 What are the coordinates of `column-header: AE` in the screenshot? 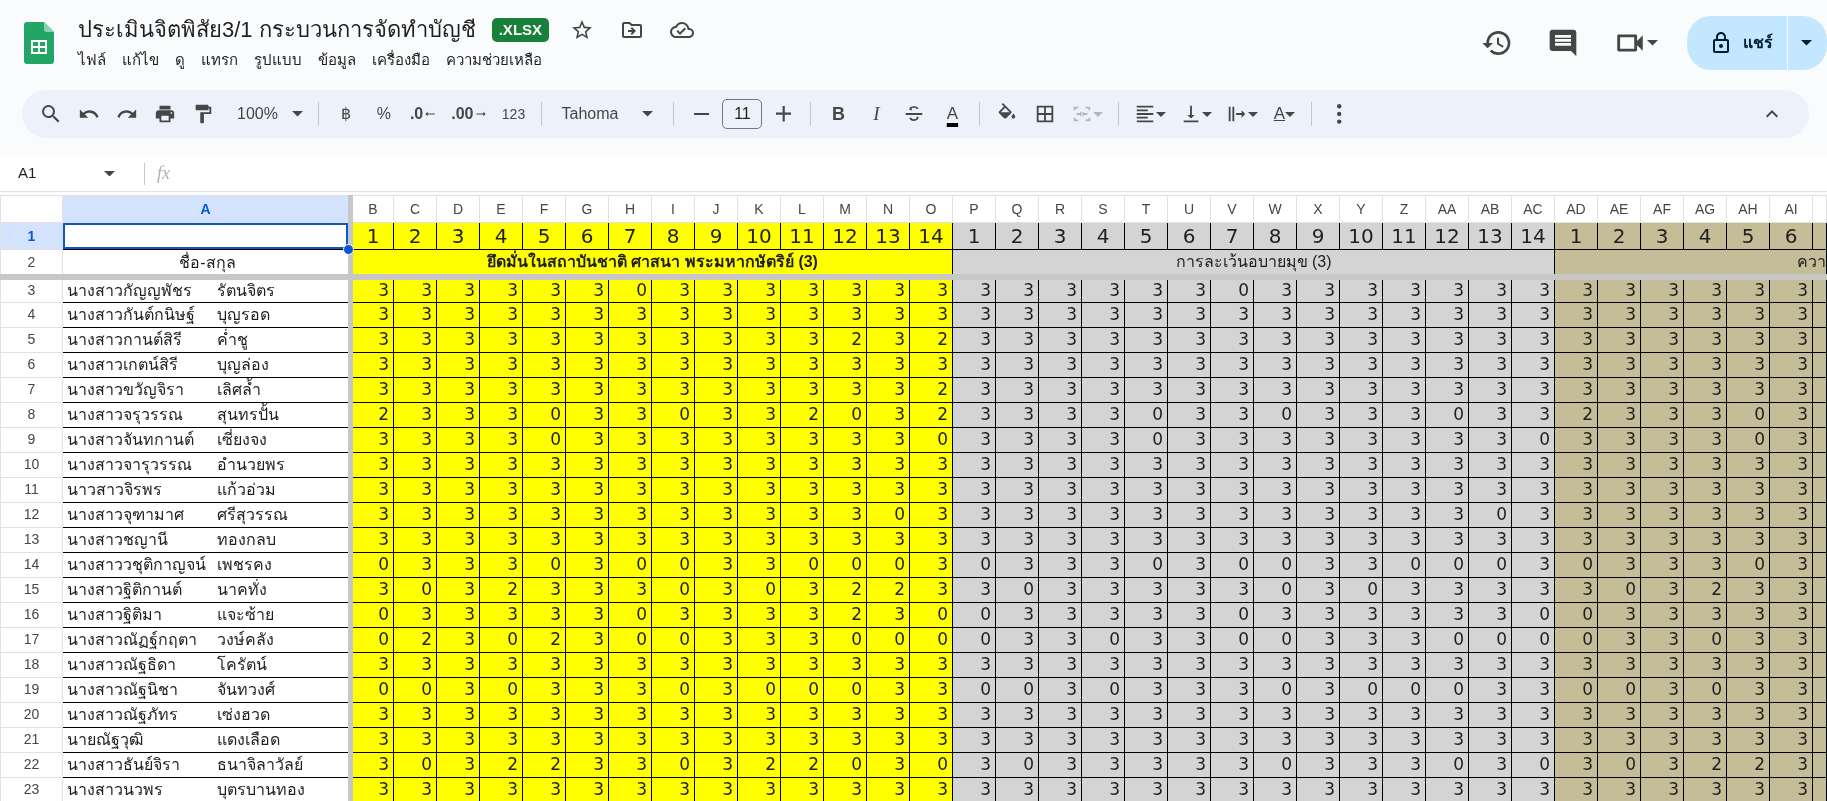 It's located at (1619, 209).